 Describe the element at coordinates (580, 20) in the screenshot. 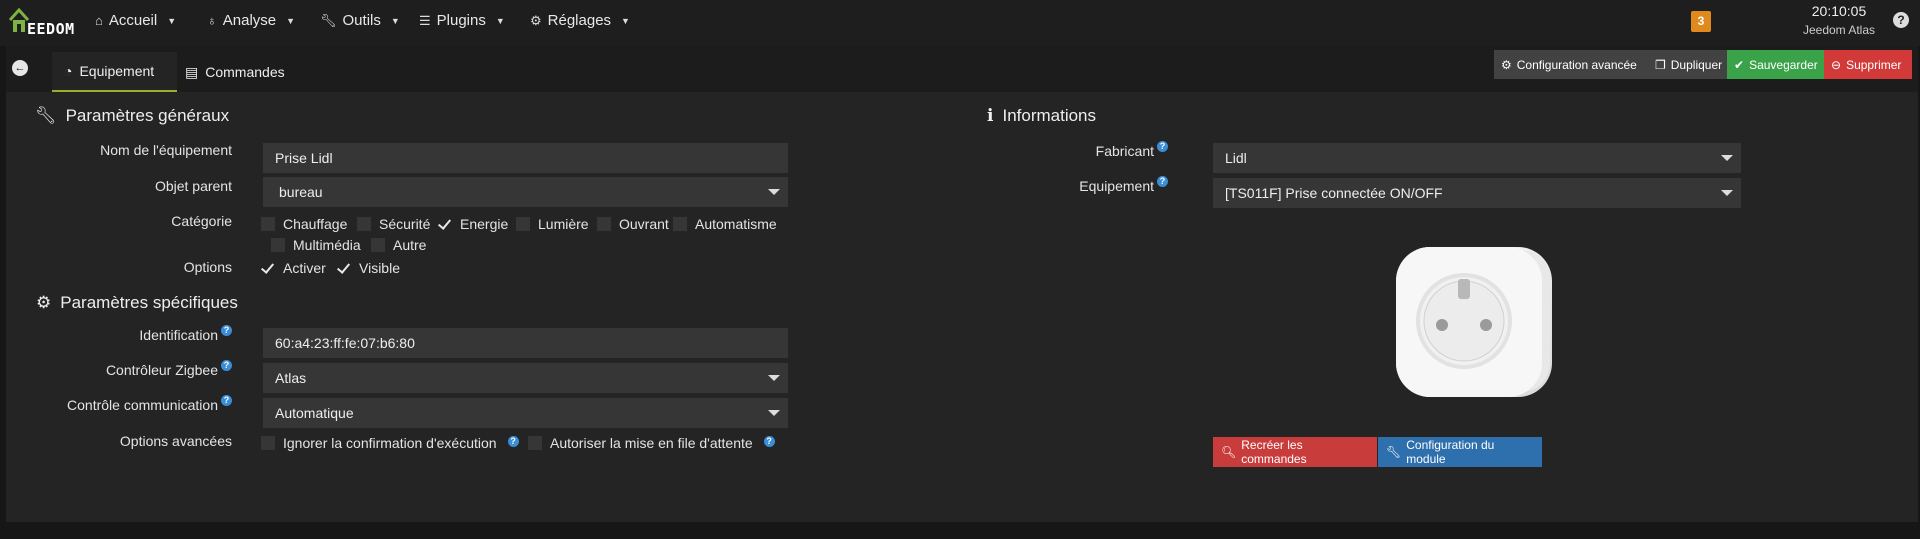

I see `nav-reglages: ⚙ Réglages ▼` at that location.